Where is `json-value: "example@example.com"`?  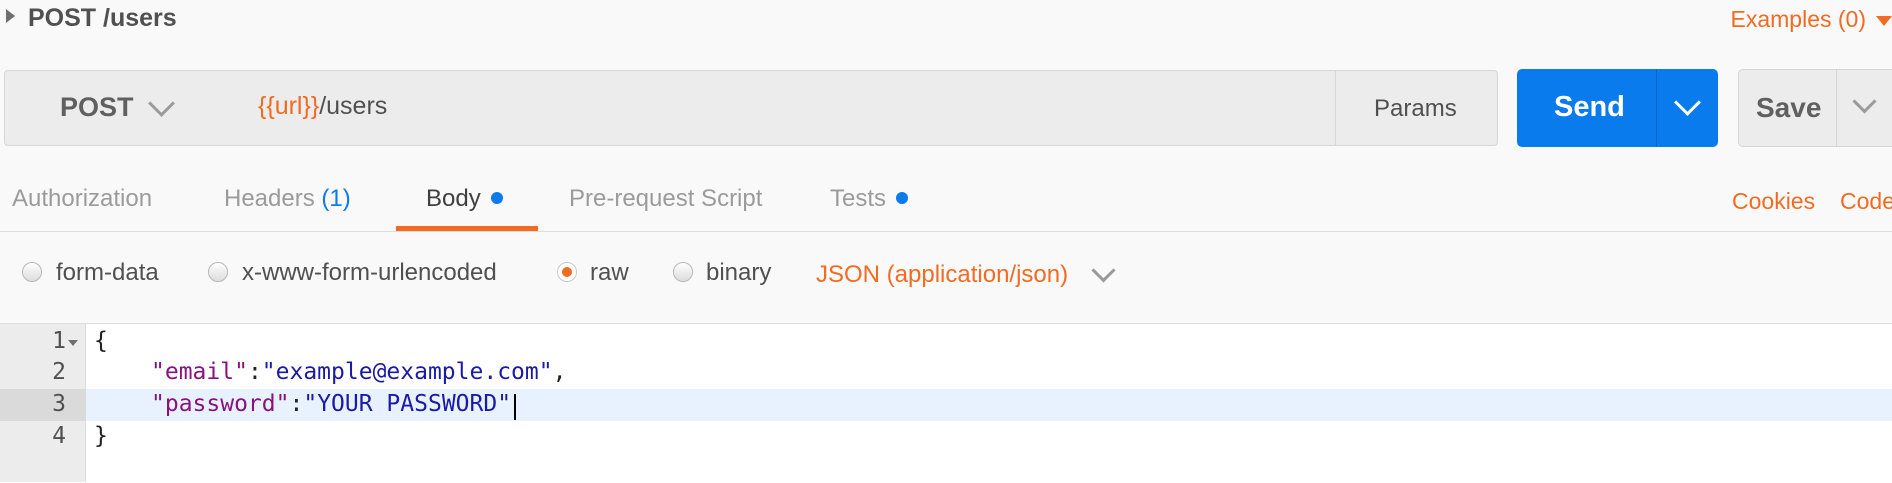
json-value: "example@example.com" is located at coordinates (407, 372).